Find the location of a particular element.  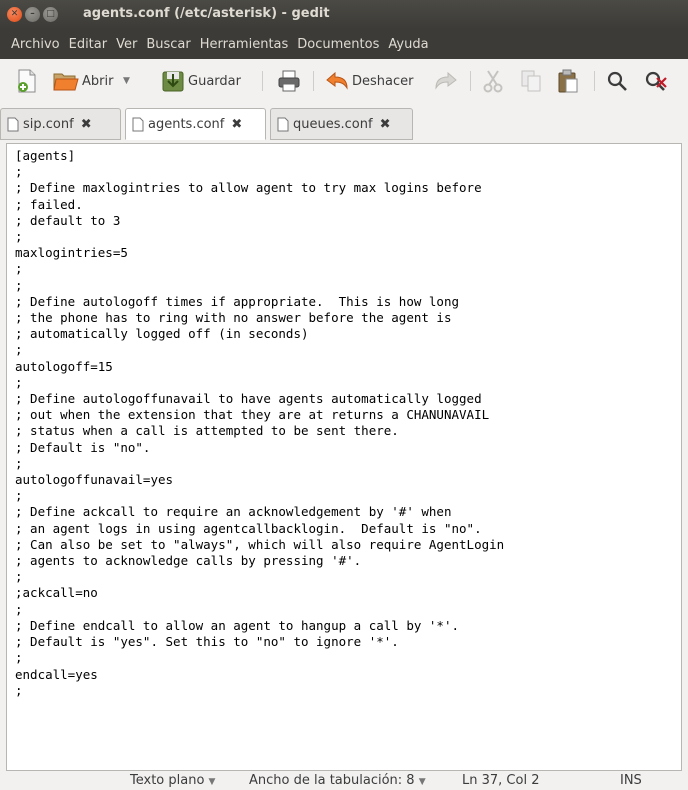

window-controls: ✕ – □ is located at coordinates (32, 14).